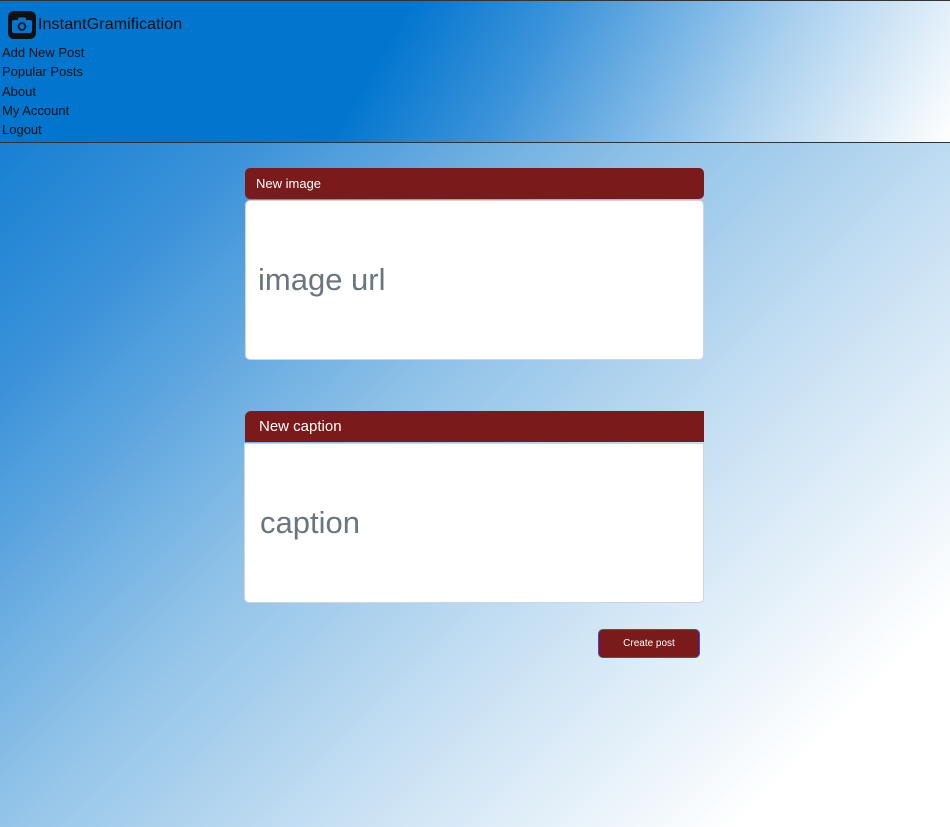 The height and width of the screenshot is (827, 950). Describe the element at coordinates (43, 110) in the screenshot. I see `nav-item-my-account: My Account` at that location.